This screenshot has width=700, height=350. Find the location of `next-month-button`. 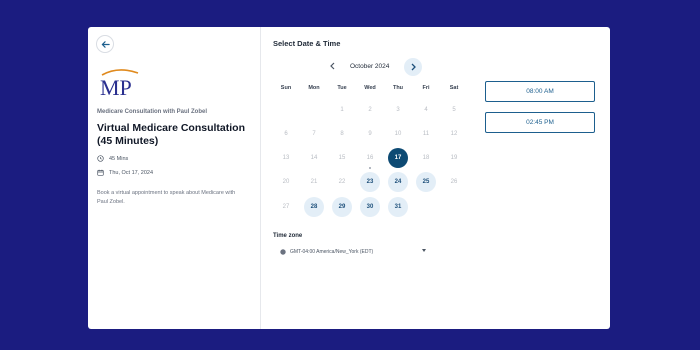

next-month-button is located at coordinates (413, 67).